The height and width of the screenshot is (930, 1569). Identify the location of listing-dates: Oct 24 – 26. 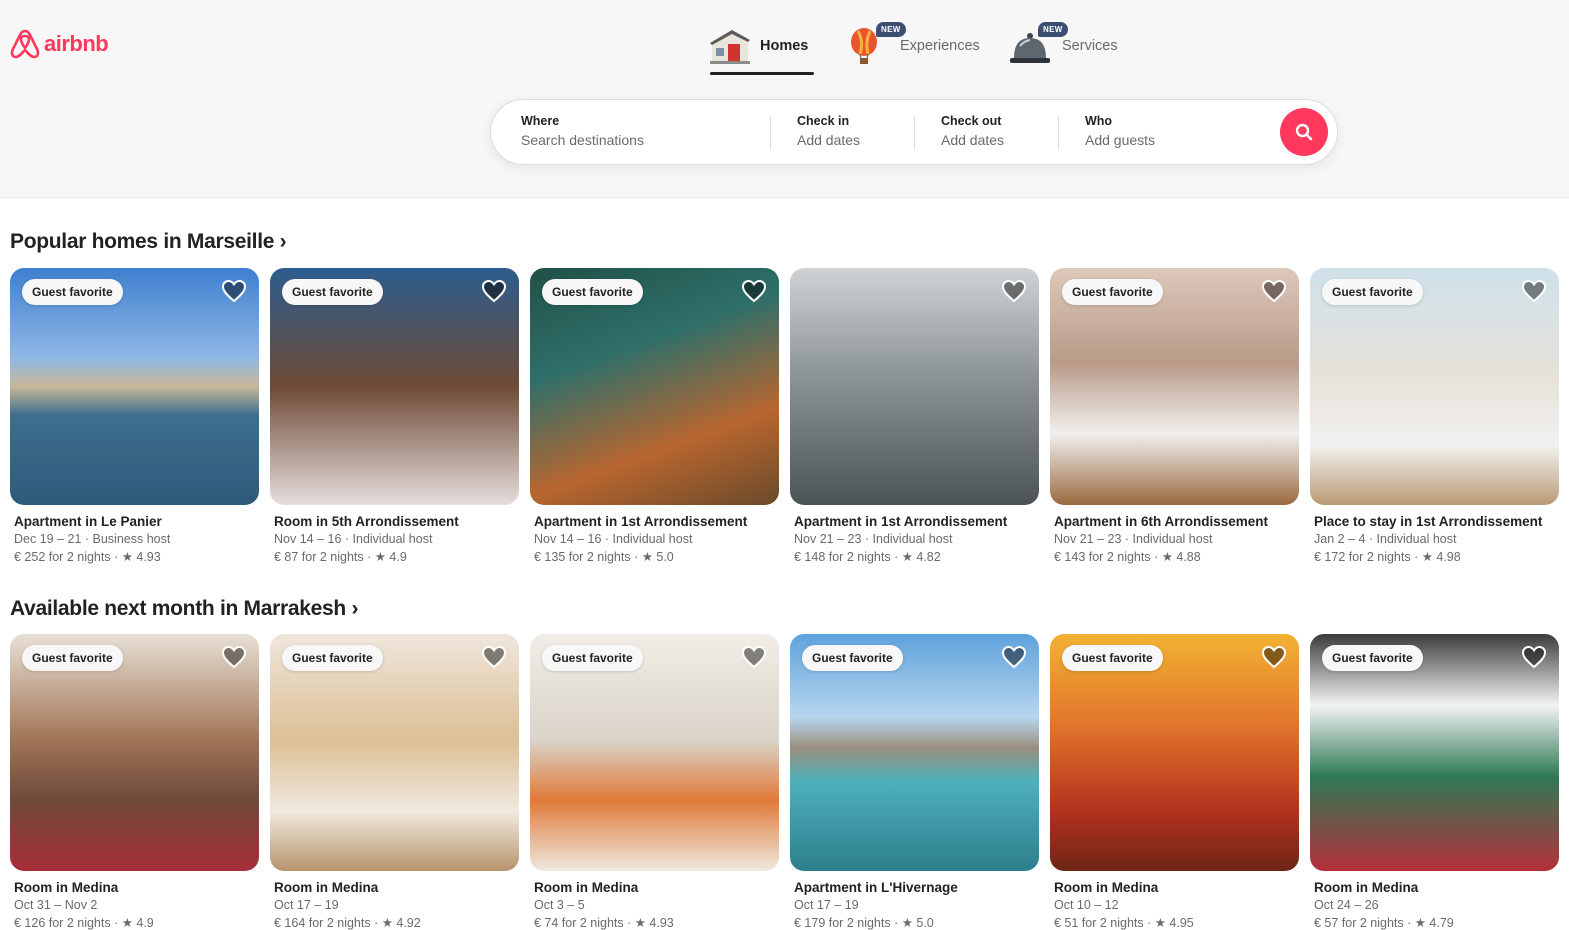
(1346, 905).